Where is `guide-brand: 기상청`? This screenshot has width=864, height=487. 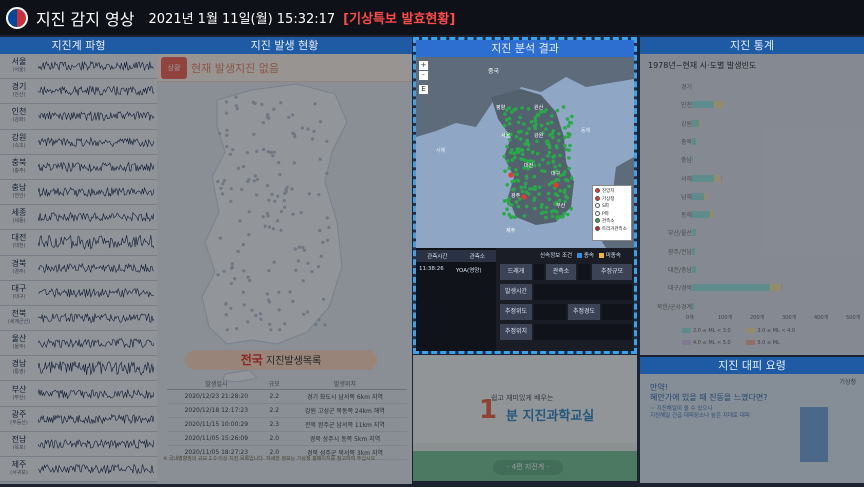
guide-brand: 기상청 is located at coordinates (847, 382).